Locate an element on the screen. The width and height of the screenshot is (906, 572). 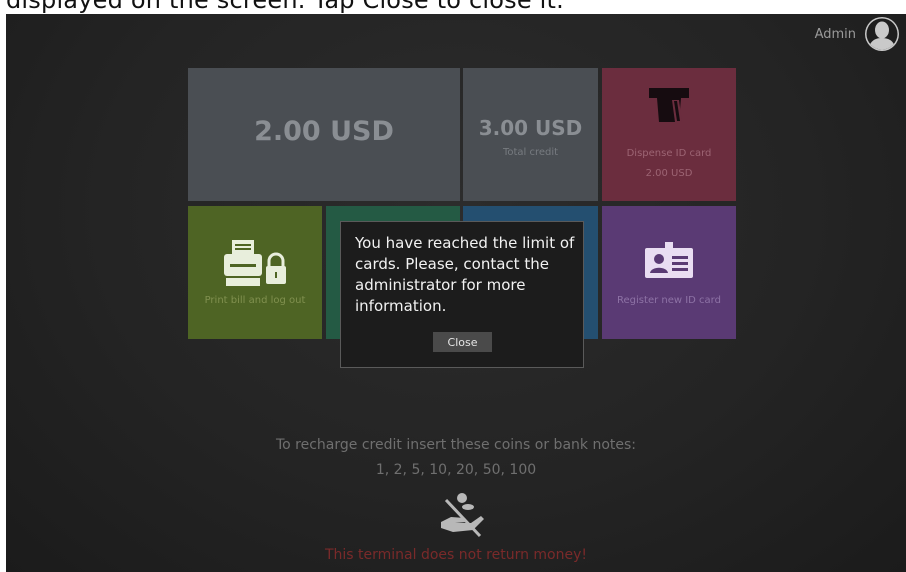
user-avatar-icon is located at coordinates (882, 34).